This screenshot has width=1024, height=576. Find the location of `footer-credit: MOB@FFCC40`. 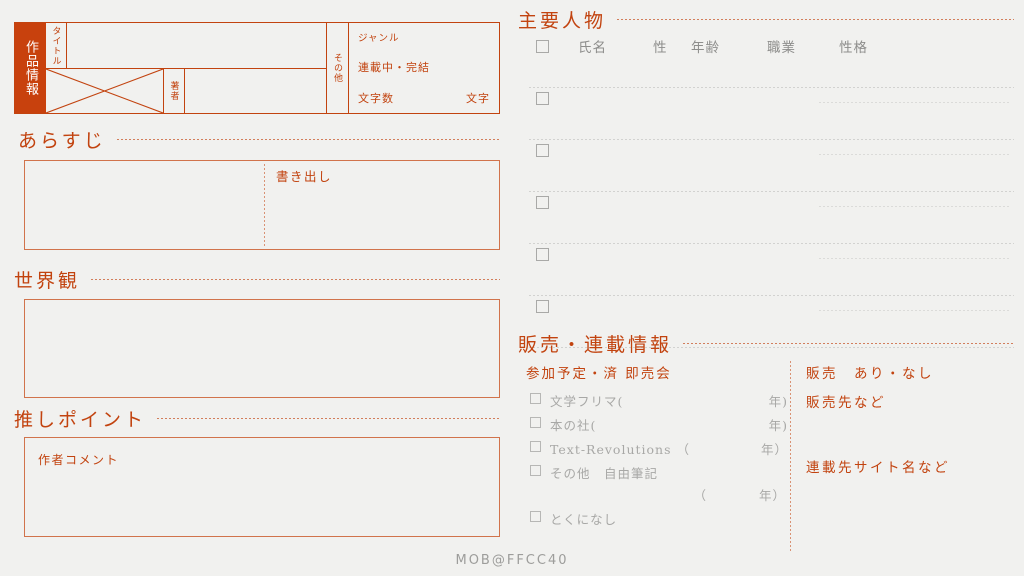

footer-credit: MOB@FFCC40 is located at coordinates (512, 560).